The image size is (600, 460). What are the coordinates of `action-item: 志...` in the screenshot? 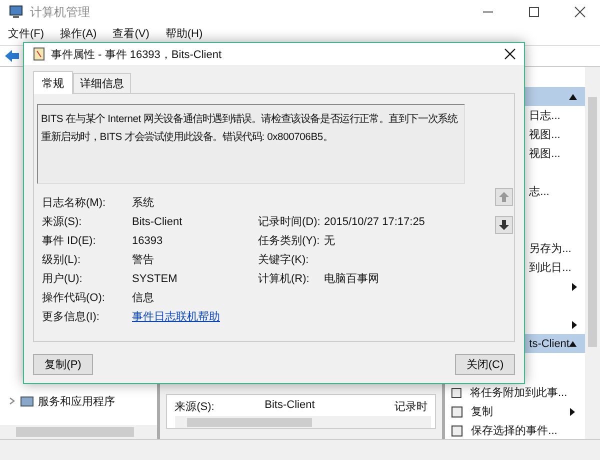 It's located at (539, 191).